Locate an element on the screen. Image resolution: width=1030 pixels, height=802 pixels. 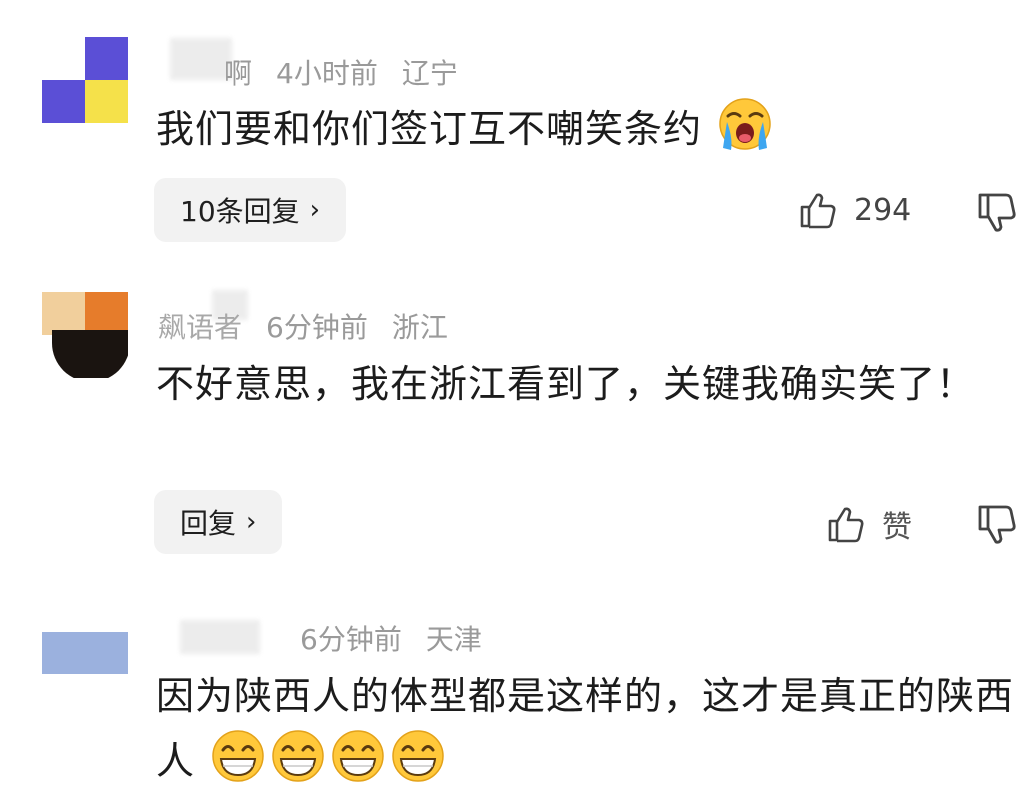
reply-button: 回复 › is located at coordinates (218, 522).